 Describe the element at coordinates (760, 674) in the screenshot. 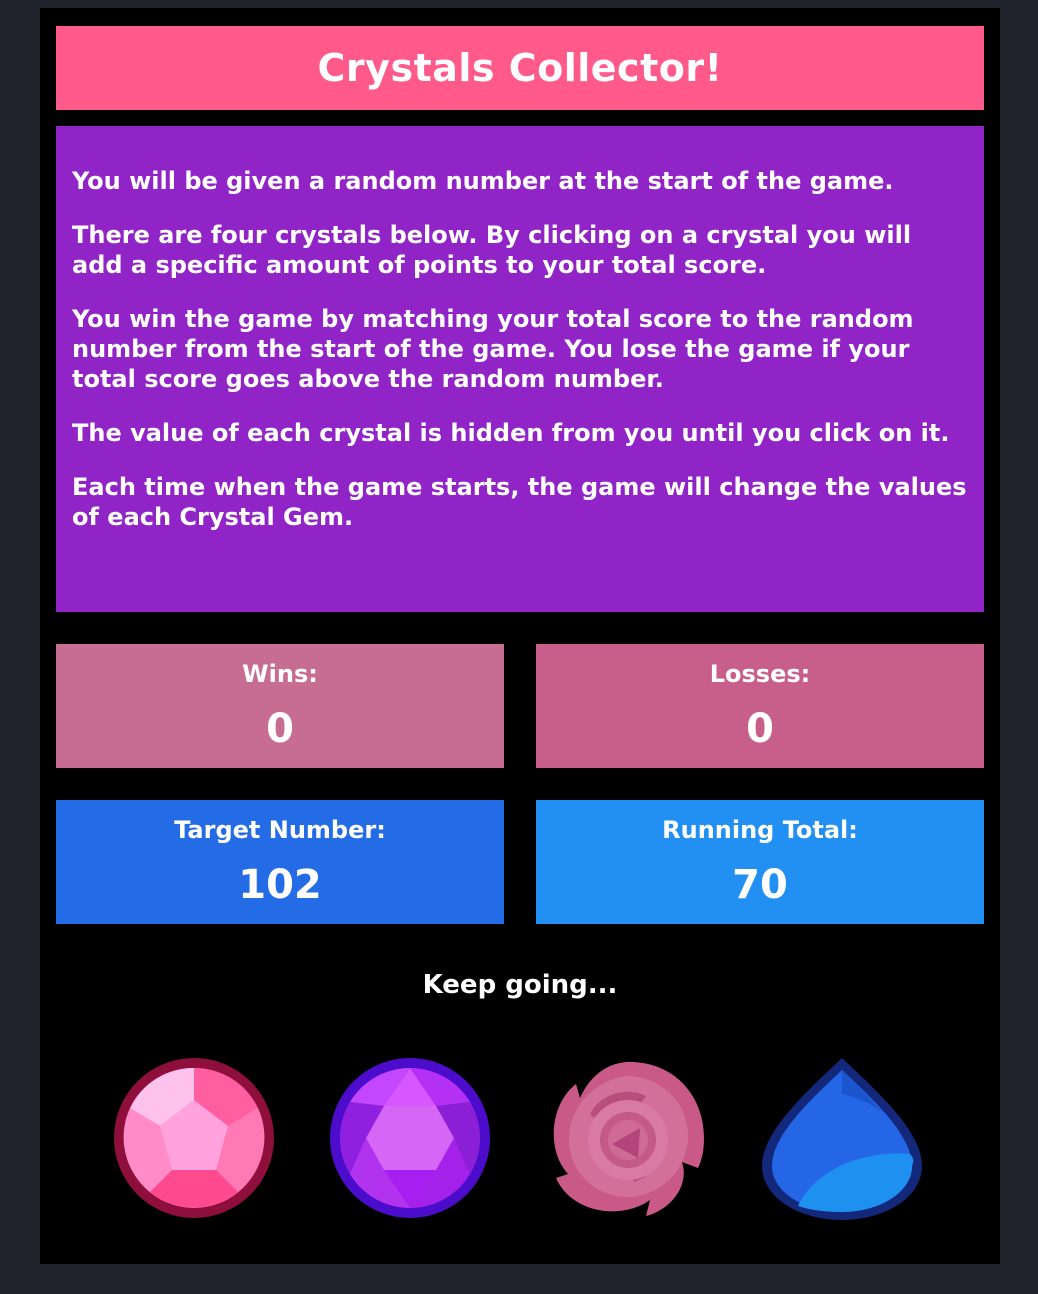

I see `losses-label: Losses:` at that location.